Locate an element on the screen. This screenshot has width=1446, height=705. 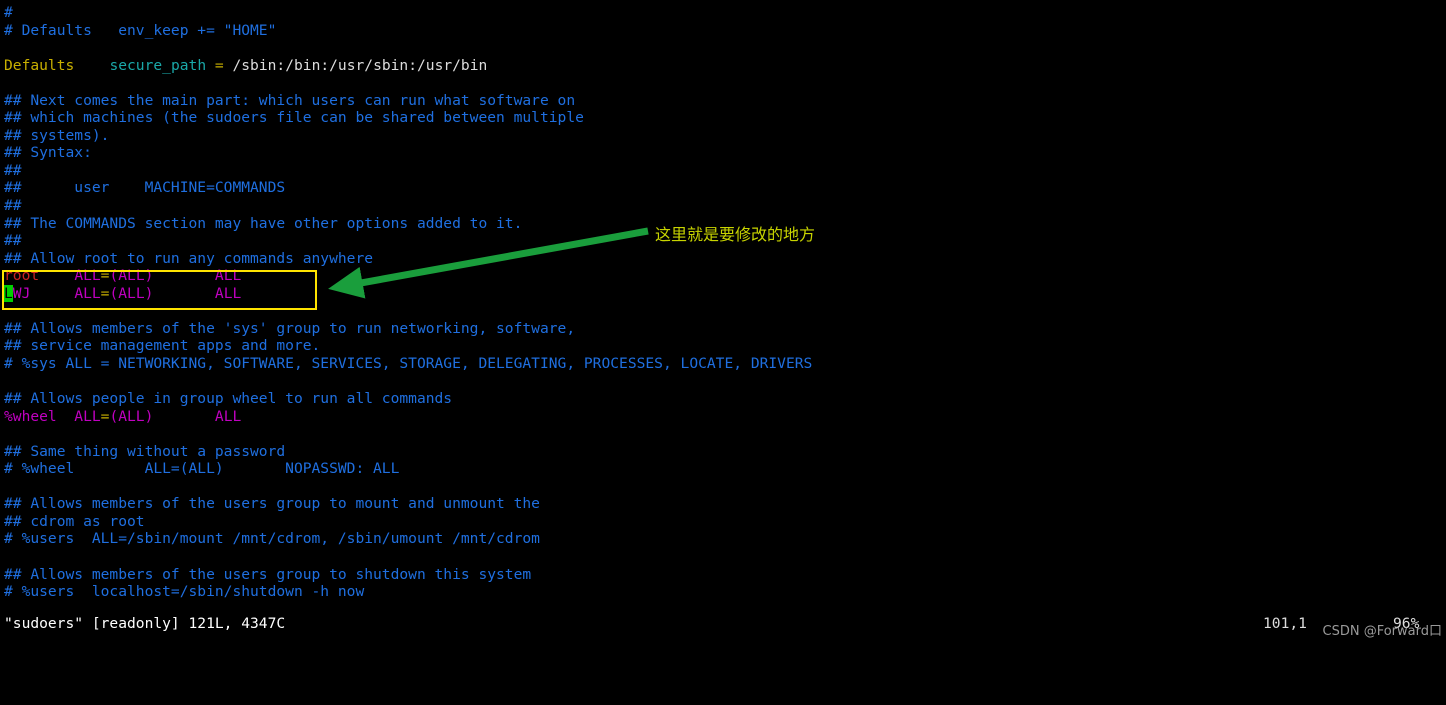
editor-text-span: ## Same thing without a password is located at coordinates (145, 451).